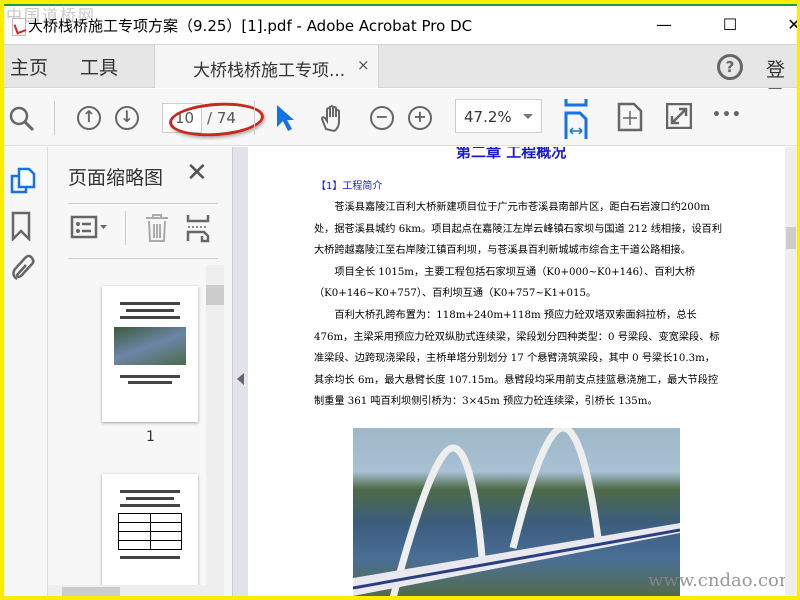 Image resolution: width=800 pixels, height=600 pixels. I want to click on thumbnail-options-icon, so click(90, 228).